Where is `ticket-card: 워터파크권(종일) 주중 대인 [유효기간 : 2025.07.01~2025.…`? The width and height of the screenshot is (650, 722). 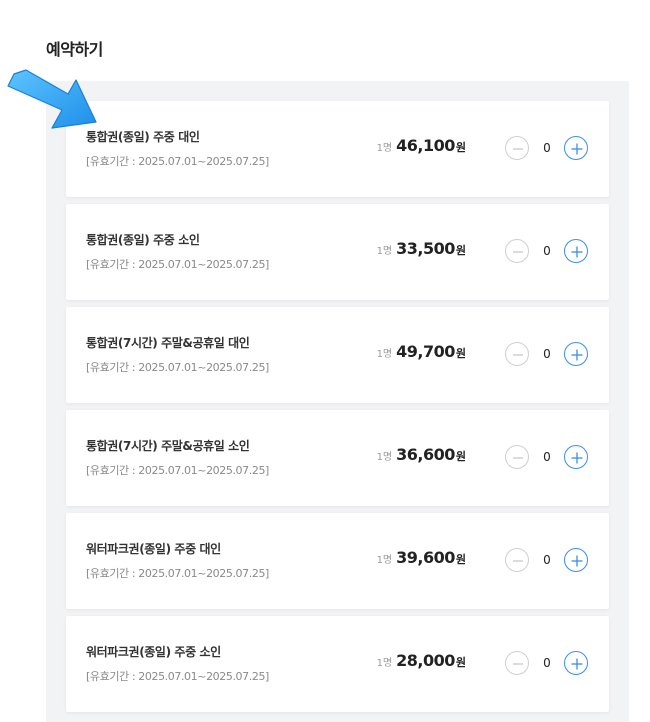
ticket-card: 워터파크권(종일) 주중 대인 [유효기간 : 2025.07.01~2025.… is located at coordinates (337, 561).